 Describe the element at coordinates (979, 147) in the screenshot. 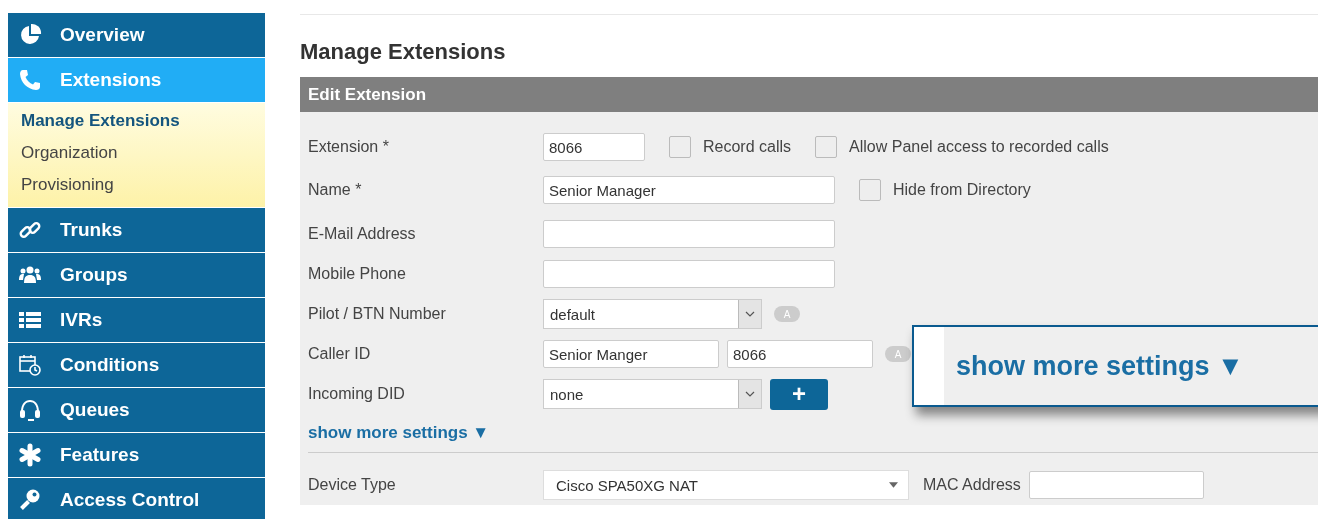

I see `checkbox-label: Allow Panel access to recorded calls` at that location.